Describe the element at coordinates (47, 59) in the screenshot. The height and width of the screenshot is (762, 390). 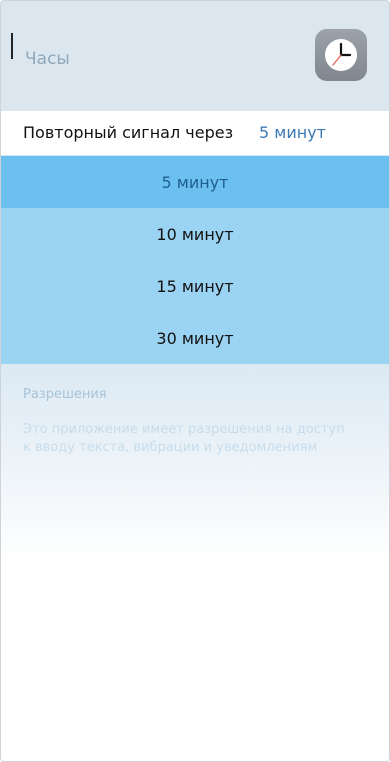
I see `app-title: Часы` at that location.